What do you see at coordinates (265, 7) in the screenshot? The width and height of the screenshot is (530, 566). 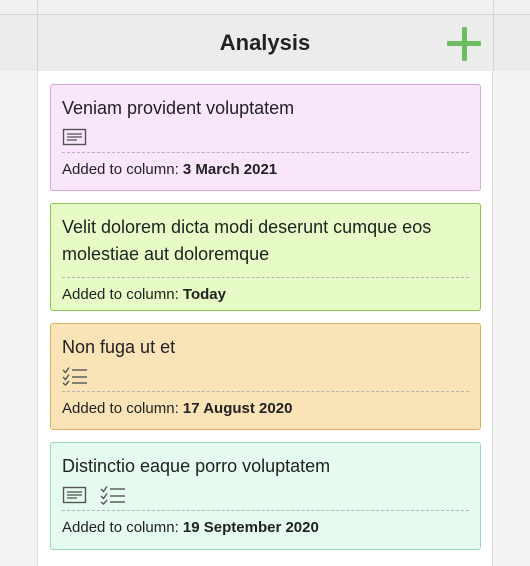 I see `top-strip` at bounding box center [265, 7].